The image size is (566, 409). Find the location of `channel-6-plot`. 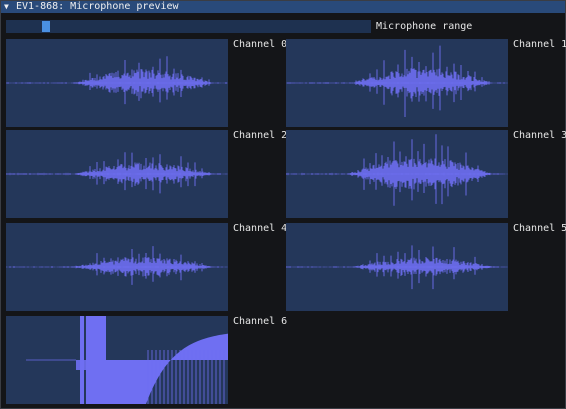

channel-6-plot is located at coordinates (117, 360).